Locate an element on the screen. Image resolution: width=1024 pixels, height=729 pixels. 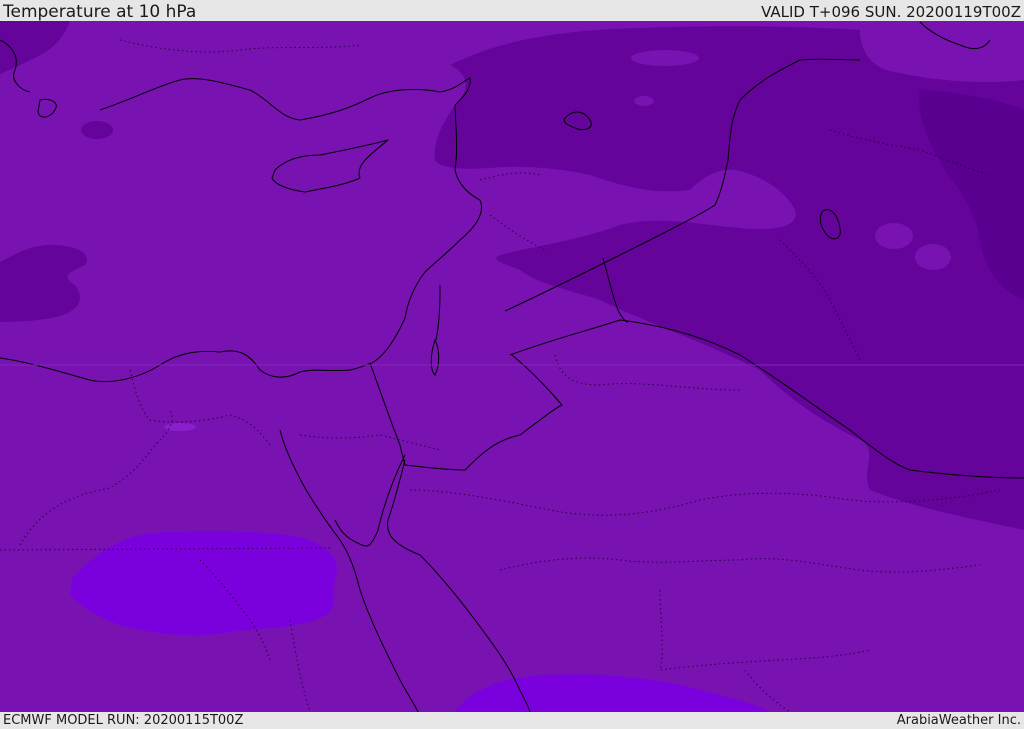
map-title: Temperature at 10 hPa is located at coordinates (100, 12).